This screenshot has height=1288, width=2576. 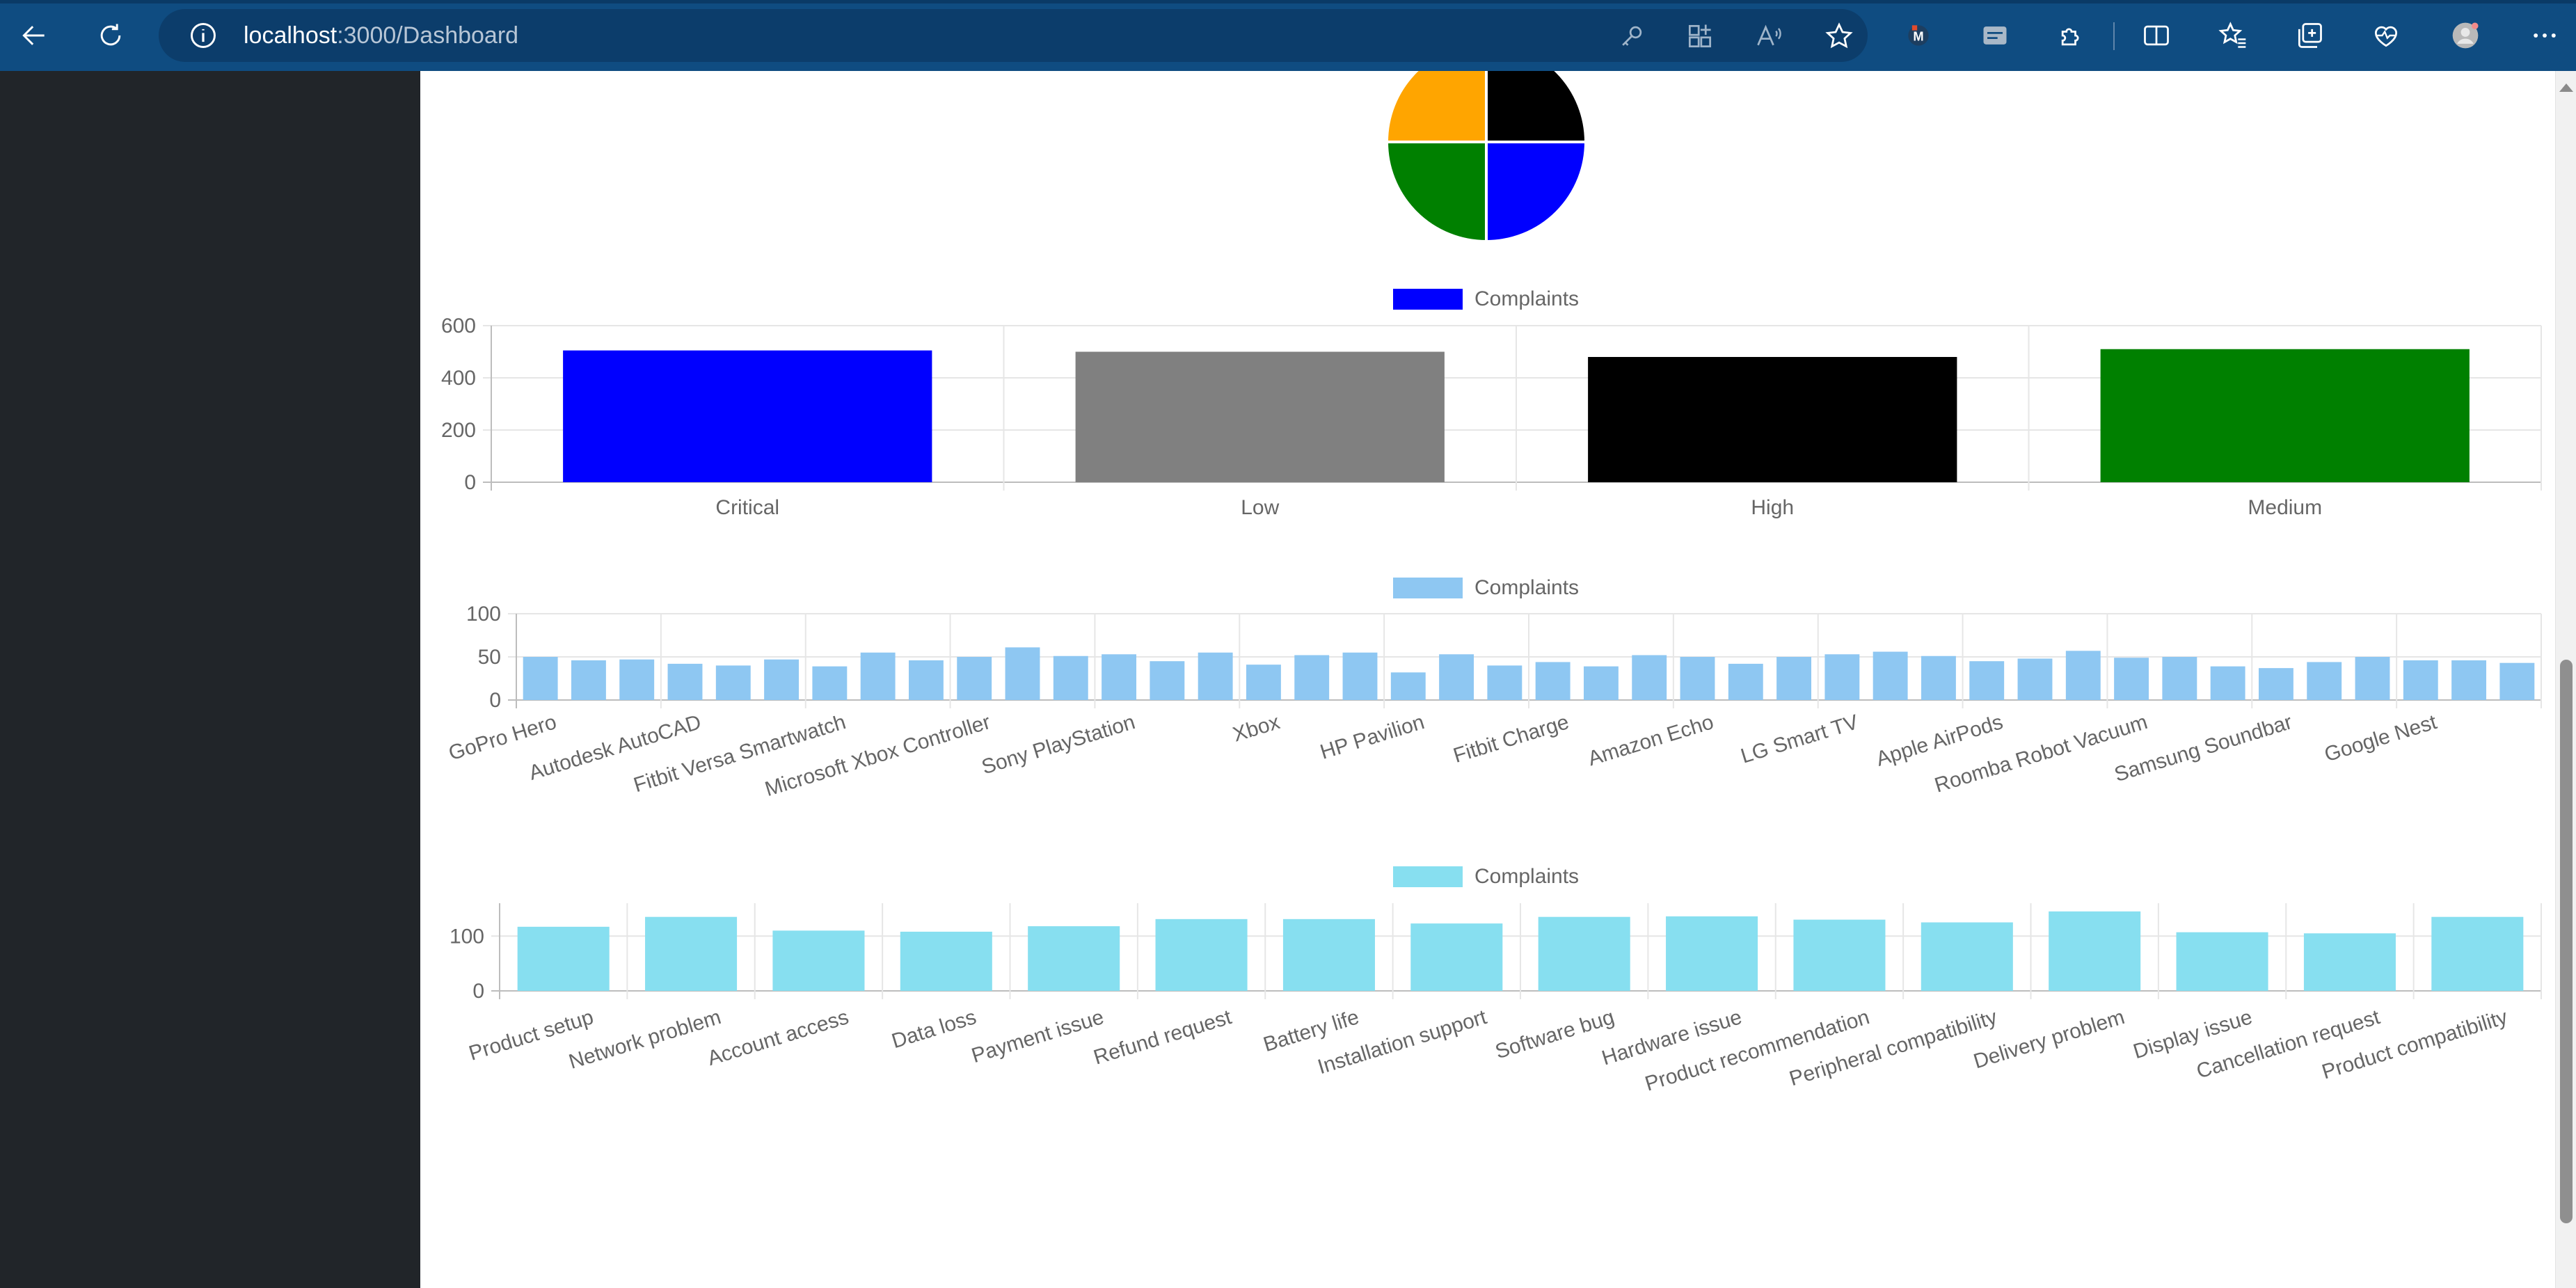 I want to click on y-tick-label: 400, so click(x=458, y=378).